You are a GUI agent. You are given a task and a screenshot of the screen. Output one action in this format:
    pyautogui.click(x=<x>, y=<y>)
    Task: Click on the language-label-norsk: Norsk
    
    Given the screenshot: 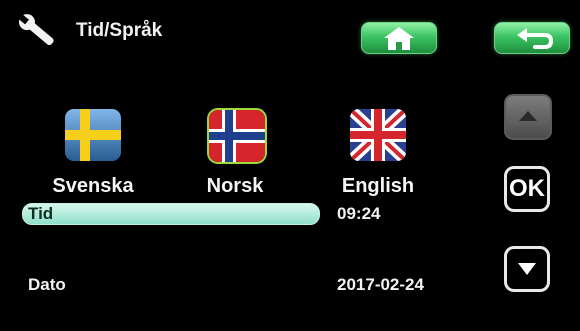 What is the action you would take?
    pyautogui.click(x=235, y=186)
    